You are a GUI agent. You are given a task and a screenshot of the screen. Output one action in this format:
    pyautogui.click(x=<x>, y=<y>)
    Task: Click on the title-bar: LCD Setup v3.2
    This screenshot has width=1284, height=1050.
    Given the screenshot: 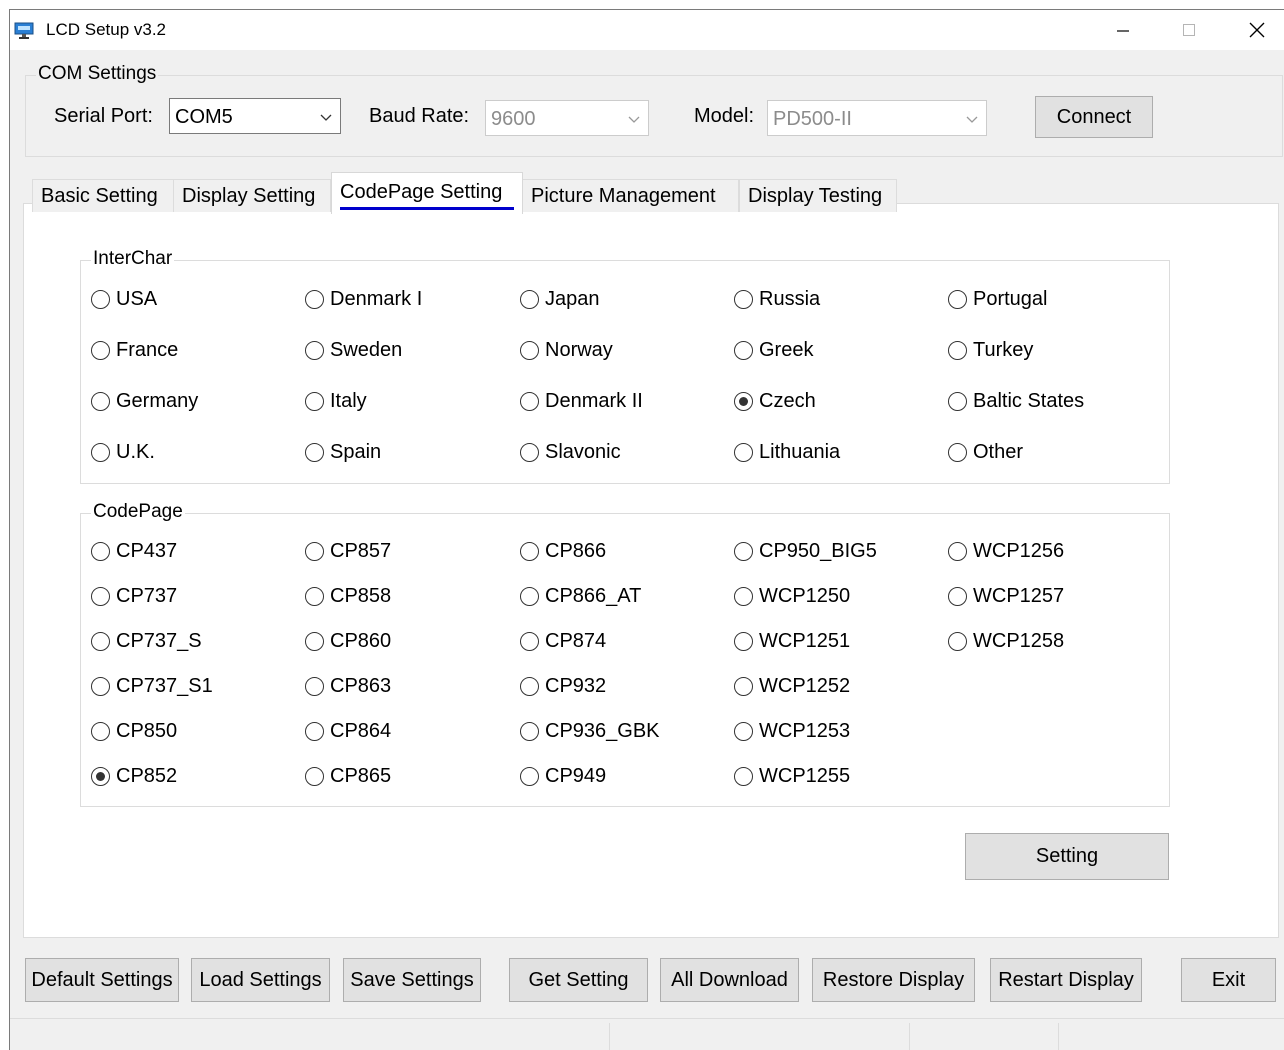 What is the action you would take?
    pyautogui.click(x=647, y=30)
    